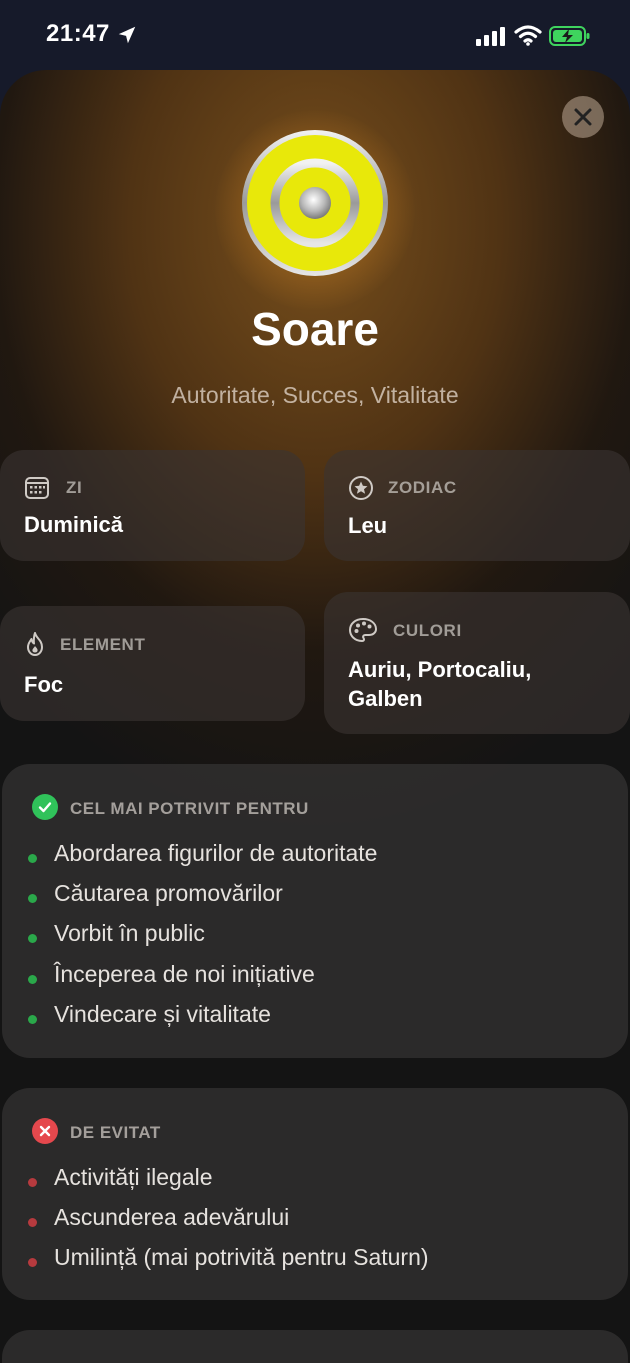  I want to click on list-item-text: Începerea de noi inițiative, so click(184, 973).